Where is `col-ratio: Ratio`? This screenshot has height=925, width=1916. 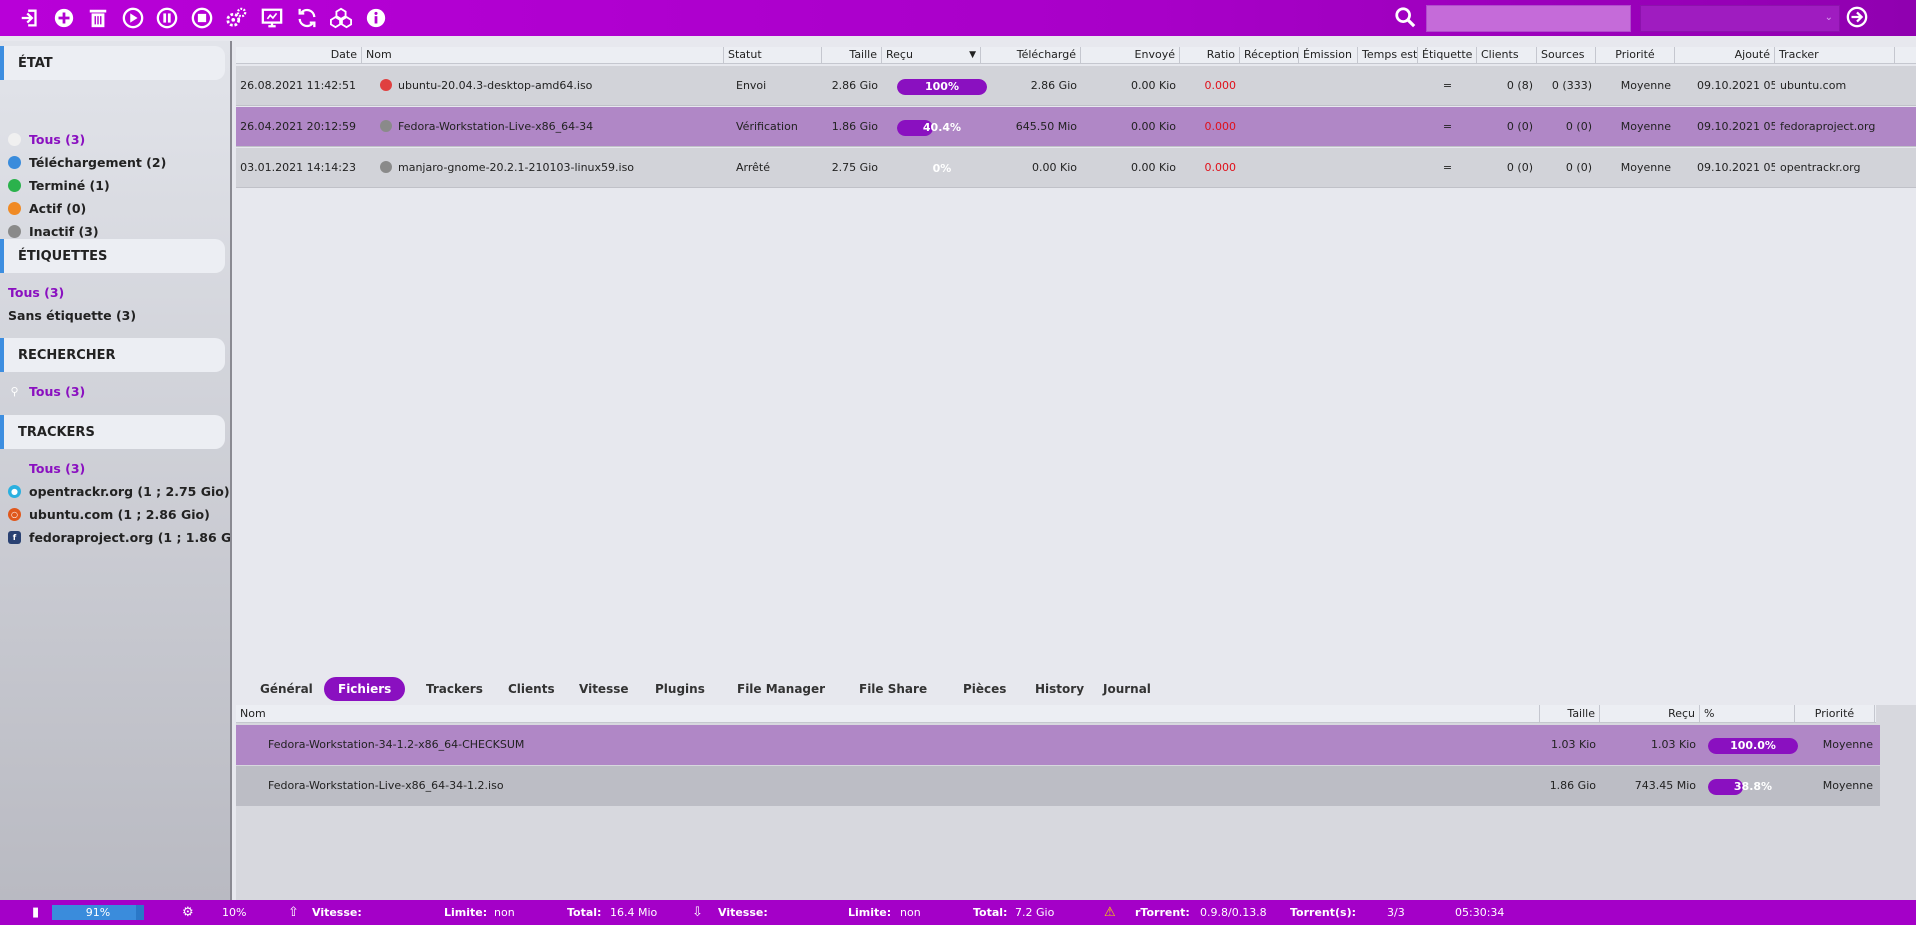 col-ratio: Ratio is located at coordinates (1210, 55).